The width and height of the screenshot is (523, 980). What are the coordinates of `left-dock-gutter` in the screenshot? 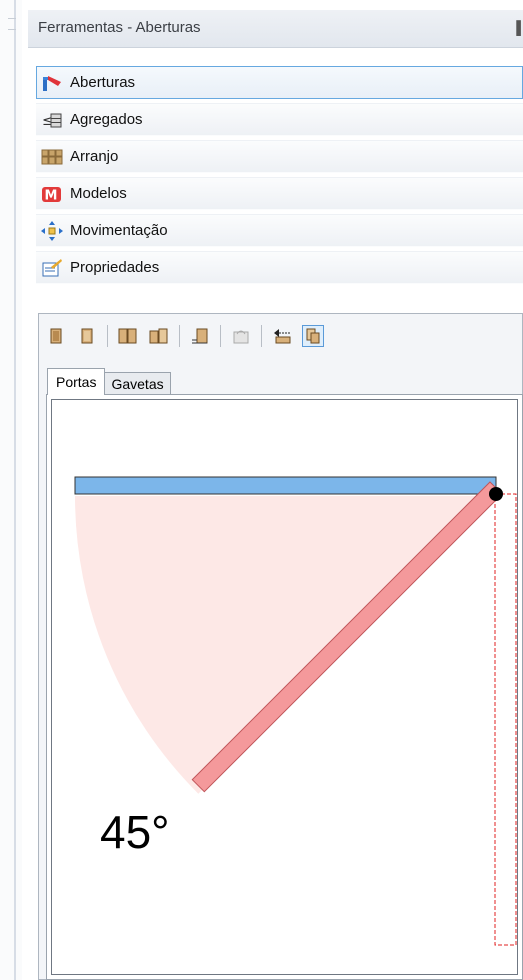 It's located at (11, 490).